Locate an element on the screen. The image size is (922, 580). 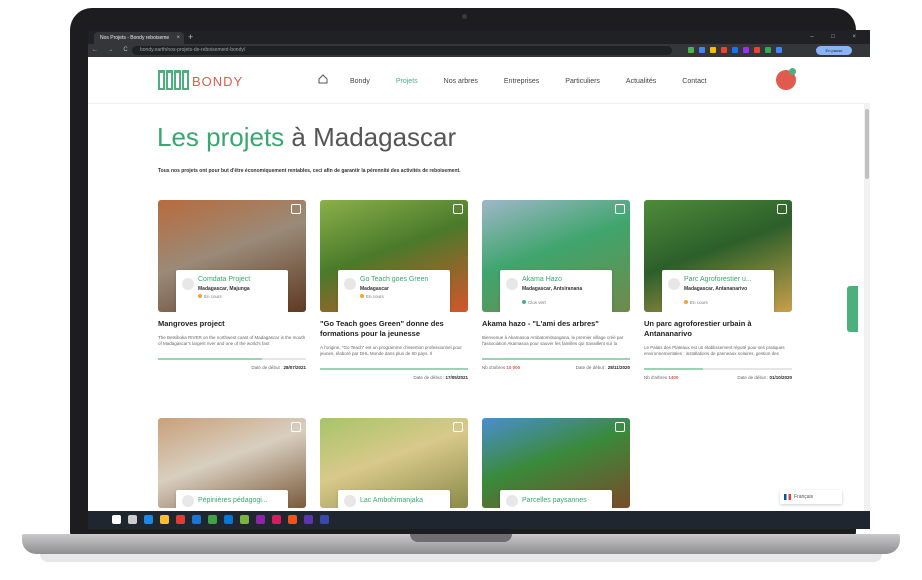
nav-buttons: ← → C is located at coordinates (112, 50).